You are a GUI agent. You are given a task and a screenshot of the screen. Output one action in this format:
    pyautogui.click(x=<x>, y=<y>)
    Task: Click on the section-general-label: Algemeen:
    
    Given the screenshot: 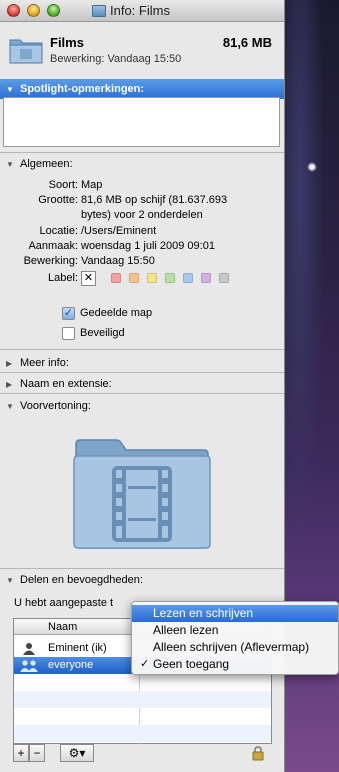 What is the action you would take?
    pyautogui.click(x=46, y=164)
    